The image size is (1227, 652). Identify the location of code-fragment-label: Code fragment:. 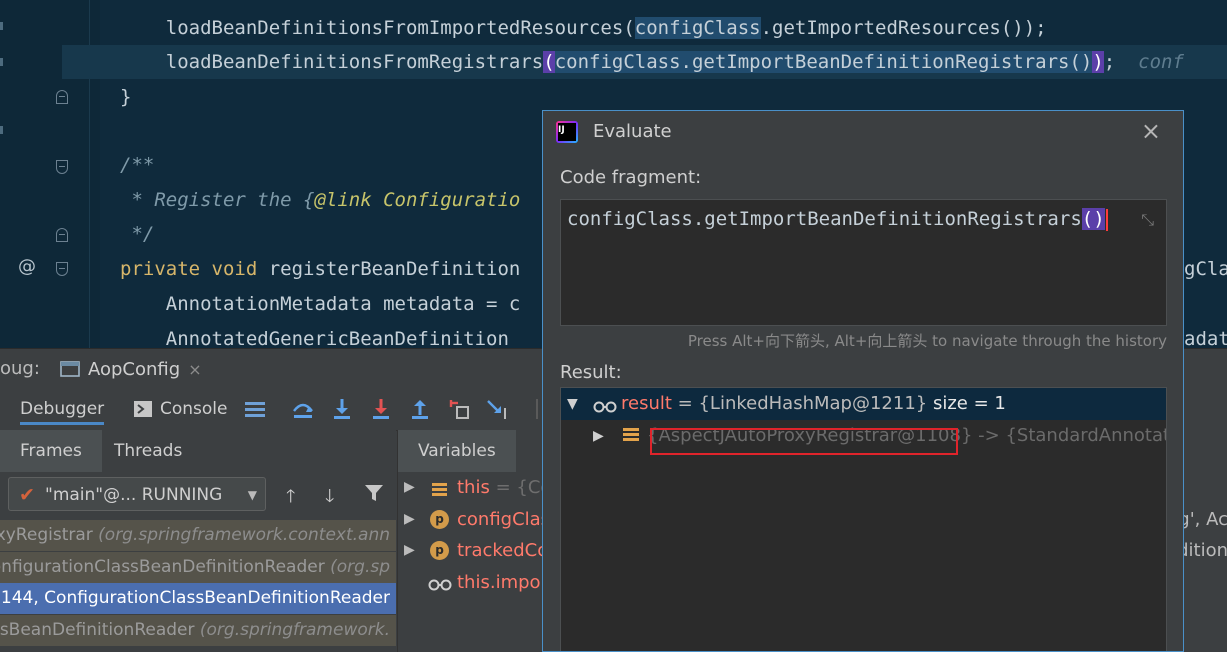
(631, 177).